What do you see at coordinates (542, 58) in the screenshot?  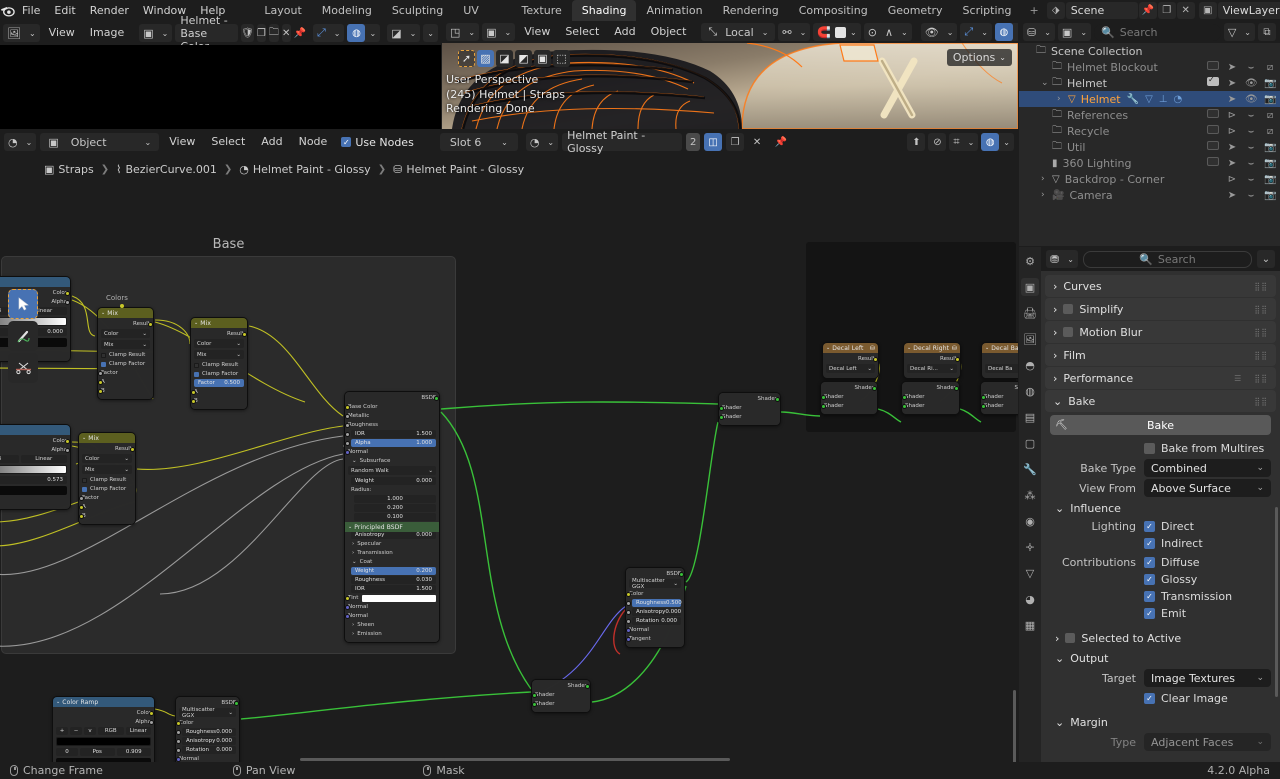 I see `select-box-invert-icon: ▣` at bounding box center [542, 58].